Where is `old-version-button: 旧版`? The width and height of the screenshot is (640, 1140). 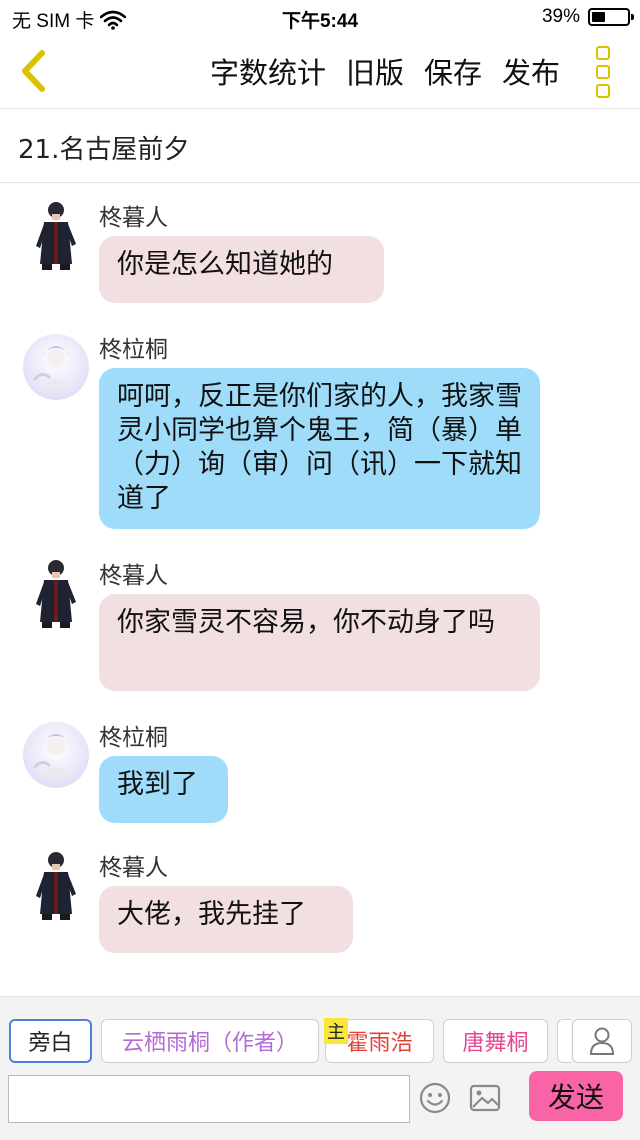
old-version-button: 旧版 is located at coordinates (375, 71).